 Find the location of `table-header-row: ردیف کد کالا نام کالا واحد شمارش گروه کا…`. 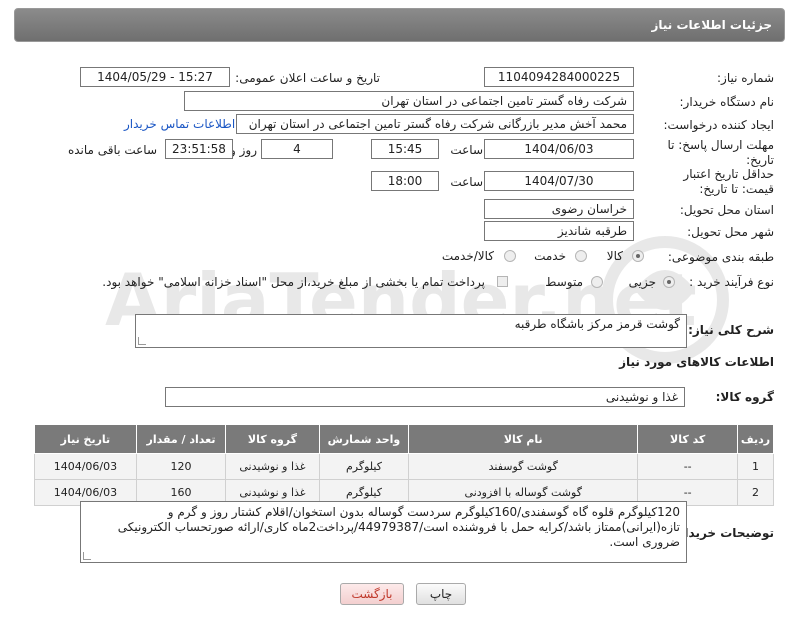

table-header-row: ردیف کد کالا نام کالا واحد شمارش گروه کا… is located at coordinates (404, 439).